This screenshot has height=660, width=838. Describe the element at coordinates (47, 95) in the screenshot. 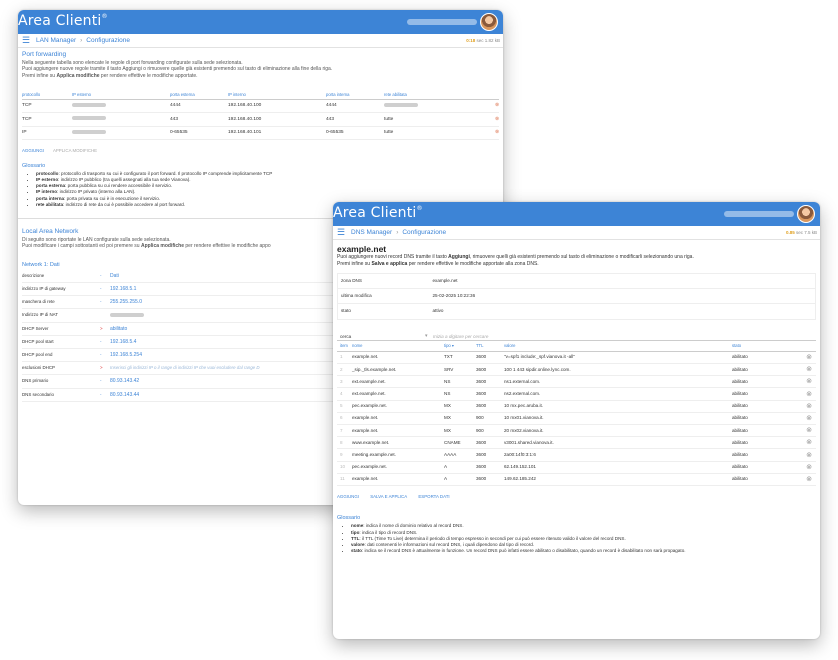

I see `col-protocollo: protocollo` at that location.